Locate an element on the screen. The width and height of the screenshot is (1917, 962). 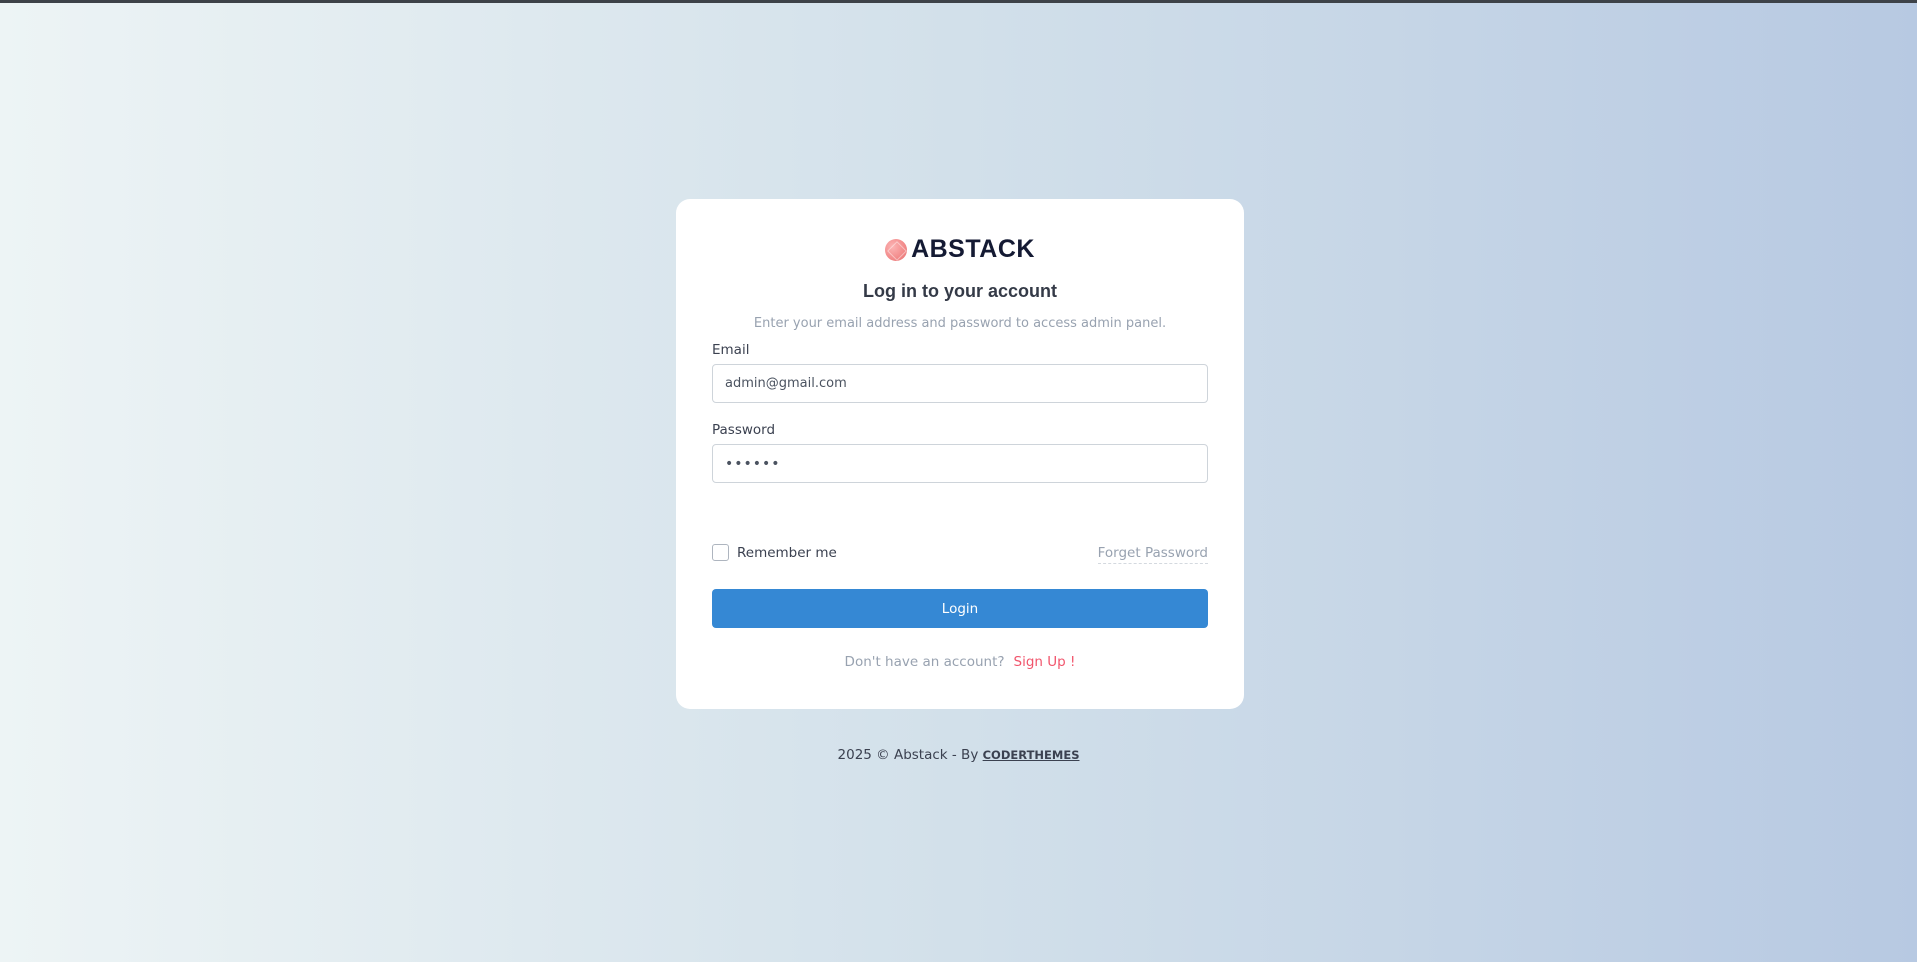
brand: ABSTACK is located at coordinates (960, 249).